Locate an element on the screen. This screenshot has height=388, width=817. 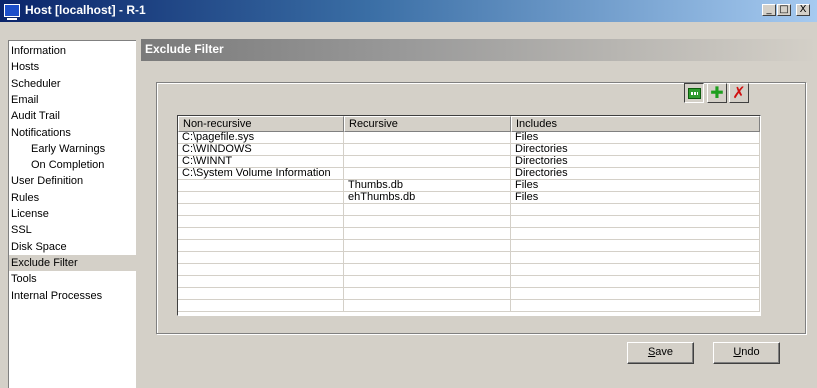
edit-button is located at coordinates (694, 93).